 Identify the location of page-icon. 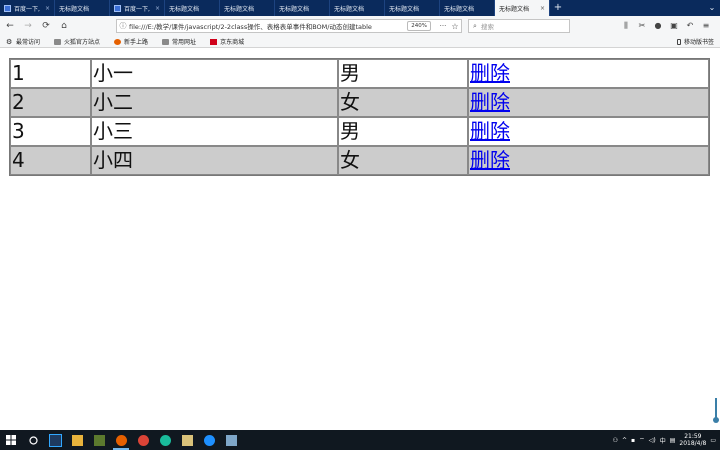
(117, 8).